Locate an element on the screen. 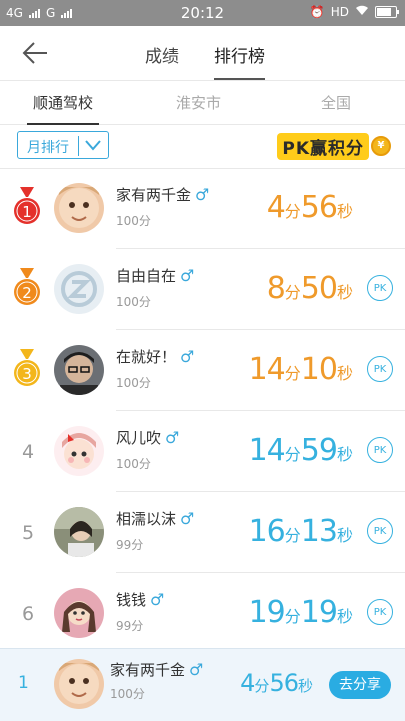  my-name-row: 家有两千金 ♂ is located at coordinates (156, 669).